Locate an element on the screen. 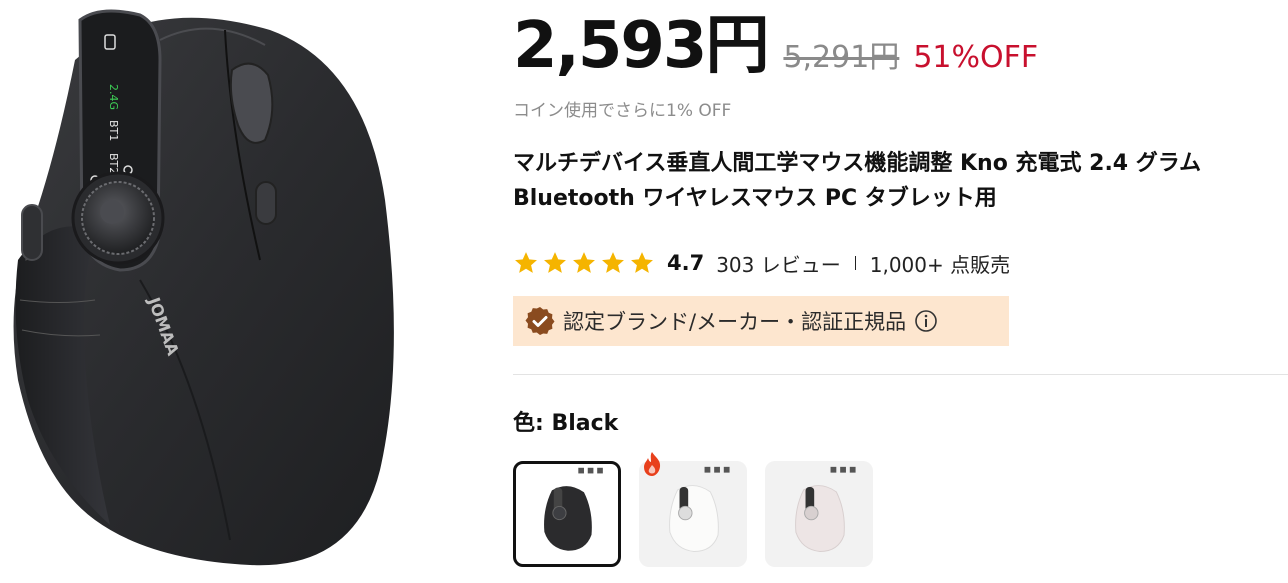 Image resolution: width=1288 pixels, height=583 pixels. swatch-white is located at coordinates (693, 509).